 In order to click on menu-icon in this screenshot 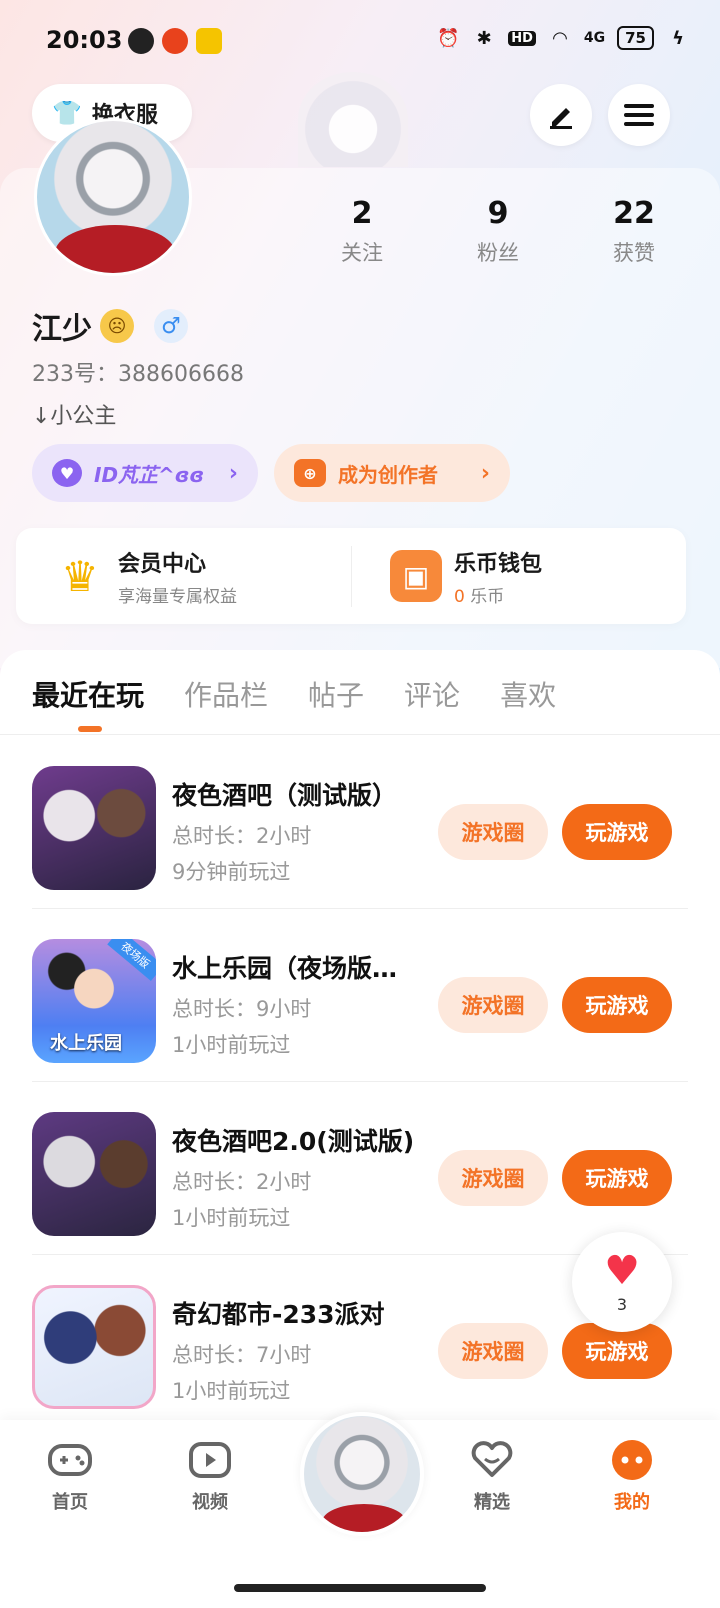, I will do `click(639, 115)`.